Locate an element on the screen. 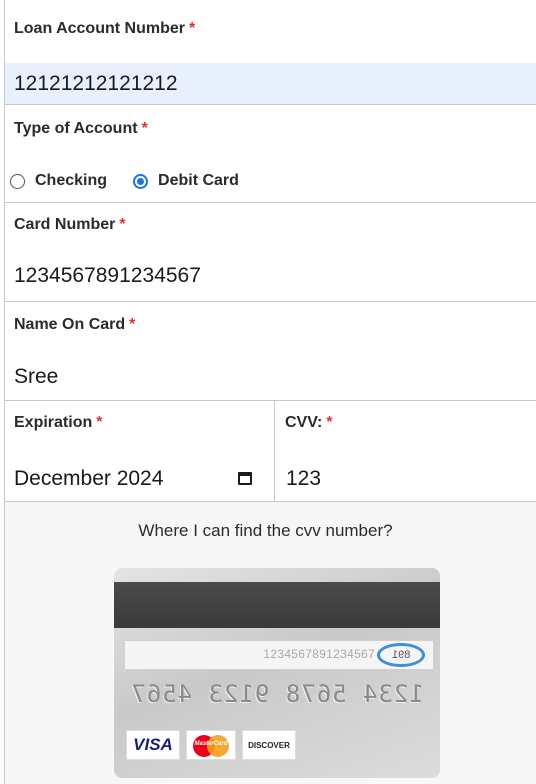 Image resolution: width=536 pixels, height=784 pixels. cvv-help-title: Where I can find the cvv number? is located at coordinates (265, 530).